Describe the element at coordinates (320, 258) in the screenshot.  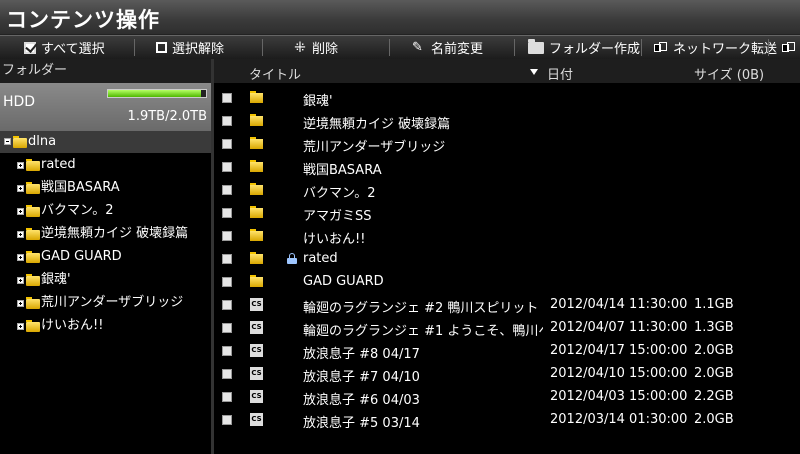
I see `row-title: rated` at that location.